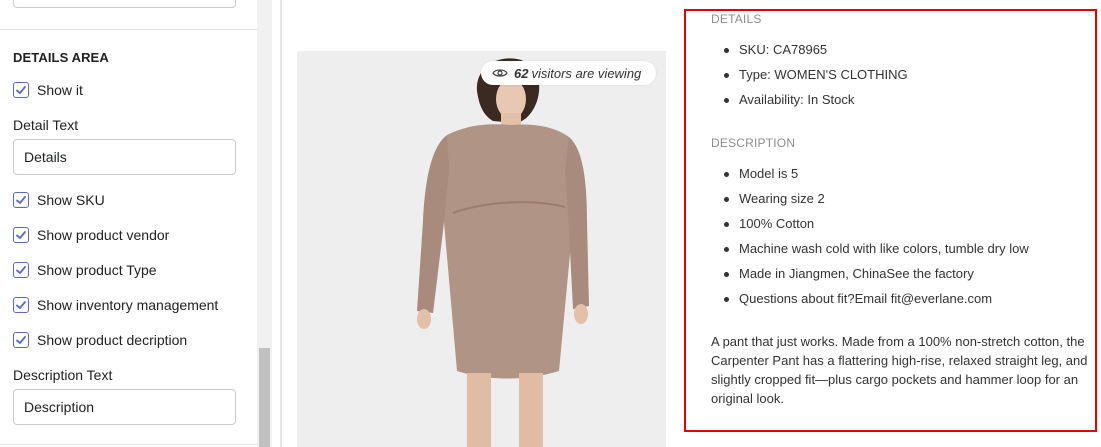 The width and height of the screenshot is (1101, 447). I want to click on detail-sku: SKU: CA78965, so click(809, 54).